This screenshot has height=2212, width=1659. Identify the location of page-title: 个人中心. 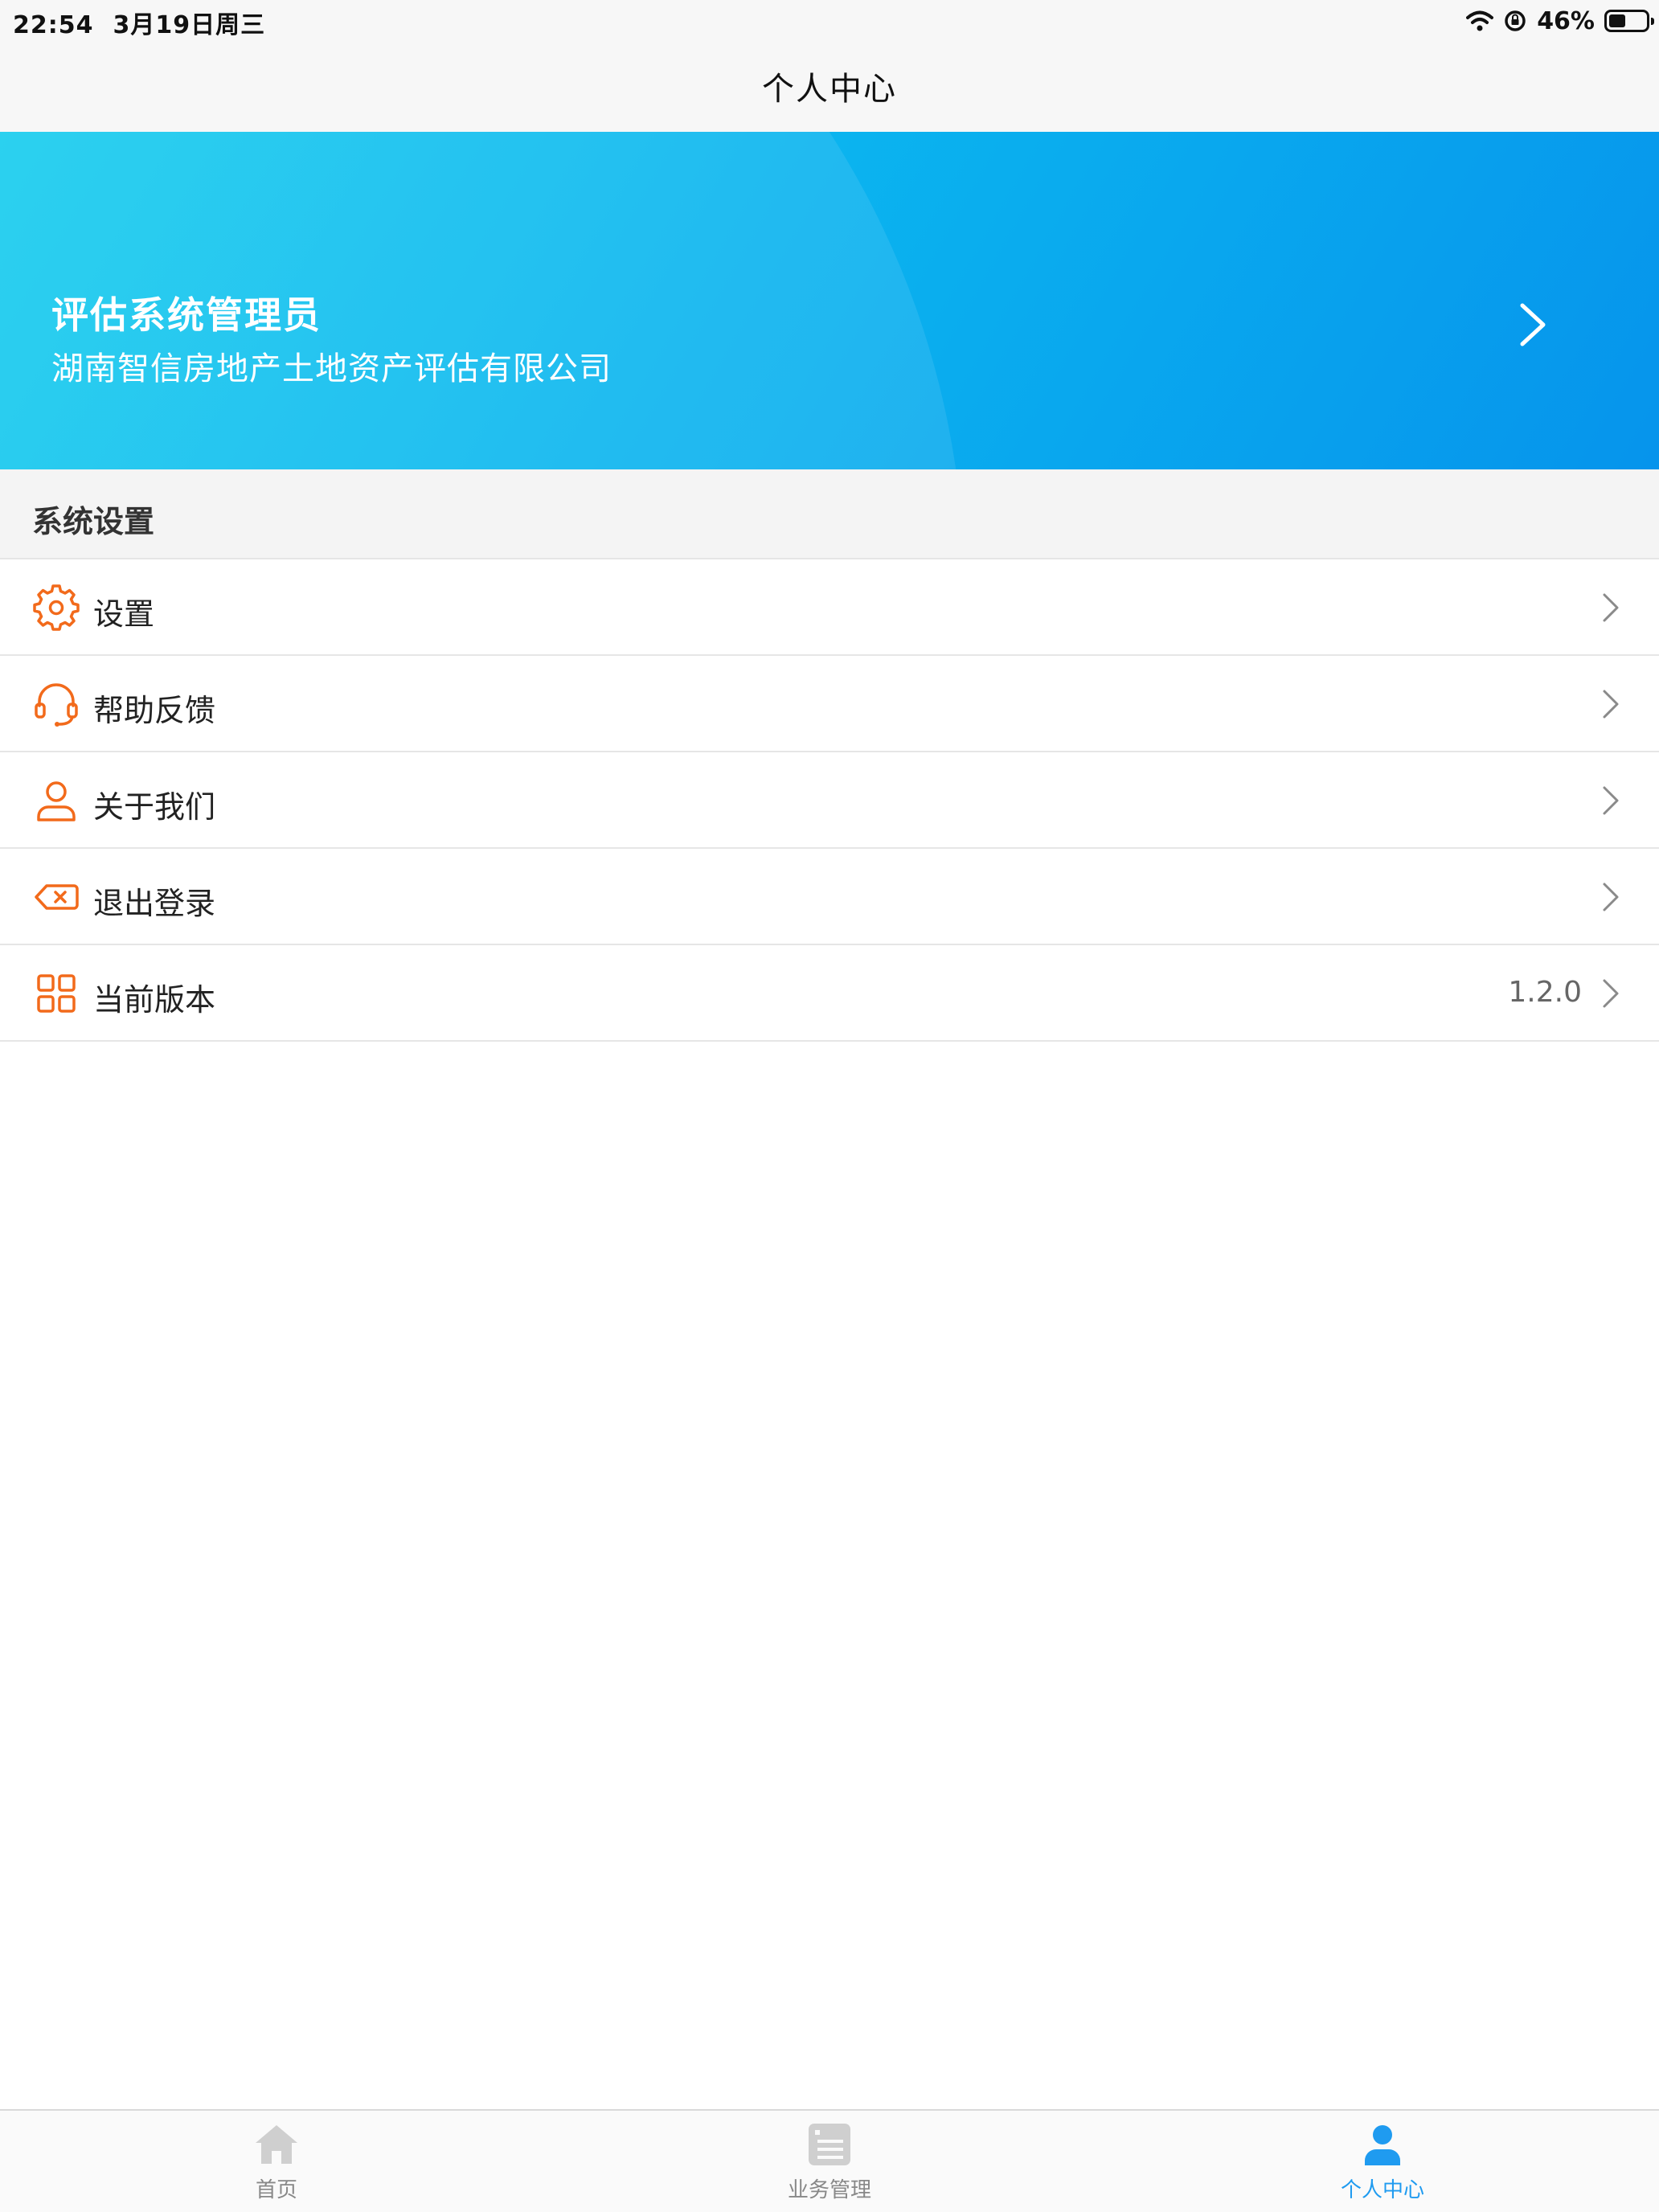
(829, 89).